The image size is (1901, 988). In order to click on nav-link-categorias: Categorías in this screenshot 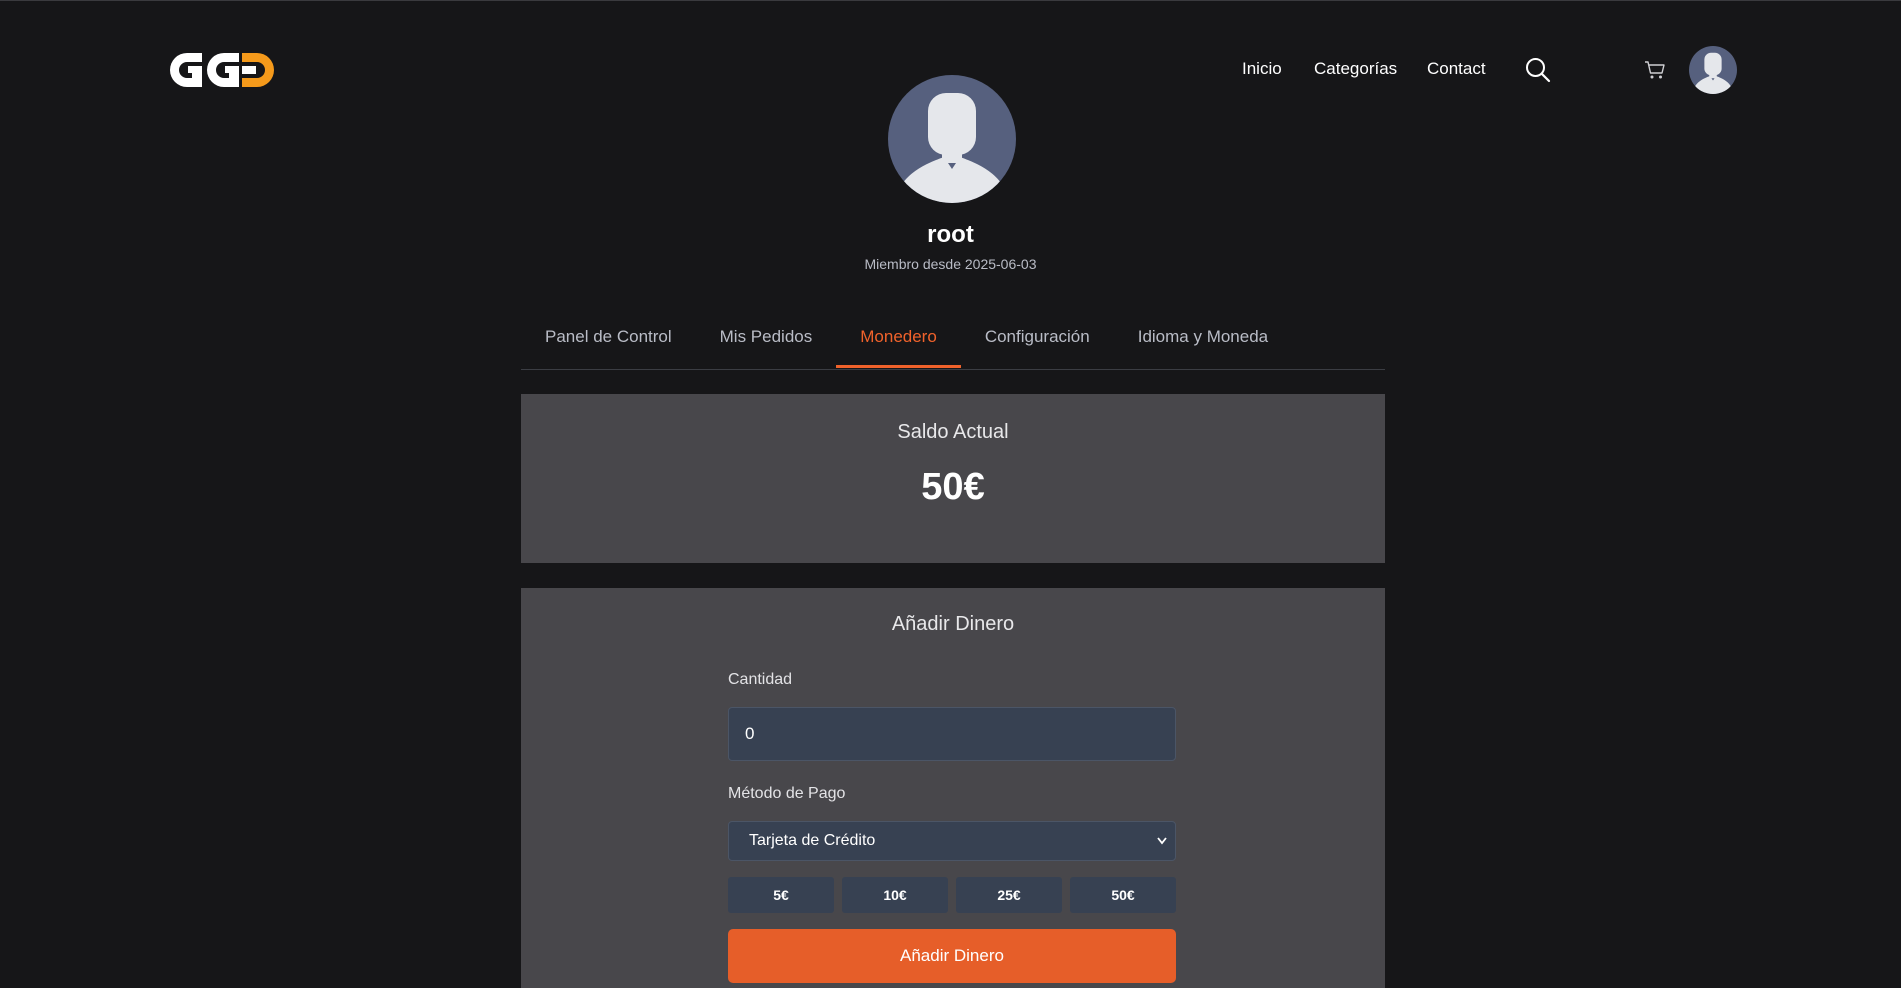, I will do `click(1355, 69)`.